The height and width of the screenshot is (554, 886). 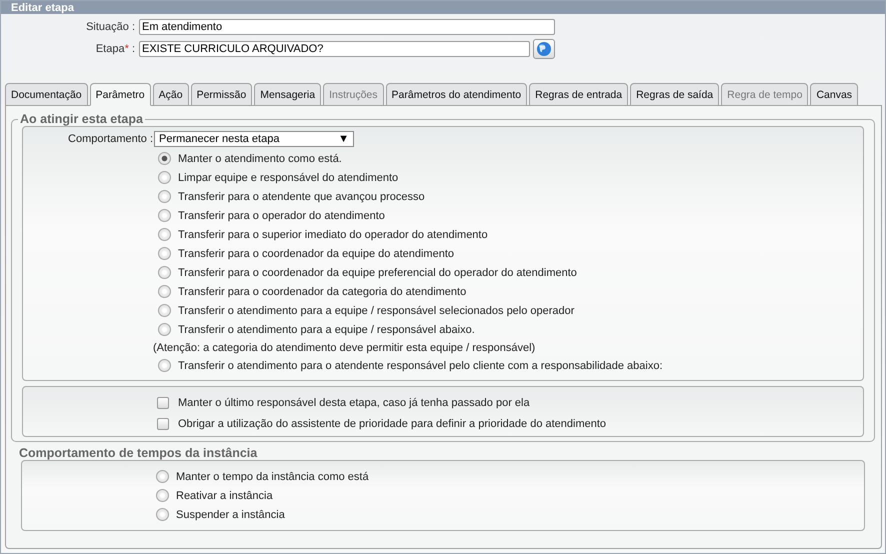 What do you see at coordinates (578, 94) in the screenshot?
I see `tab: Regras de entrada` at bounding box center [578, 94].